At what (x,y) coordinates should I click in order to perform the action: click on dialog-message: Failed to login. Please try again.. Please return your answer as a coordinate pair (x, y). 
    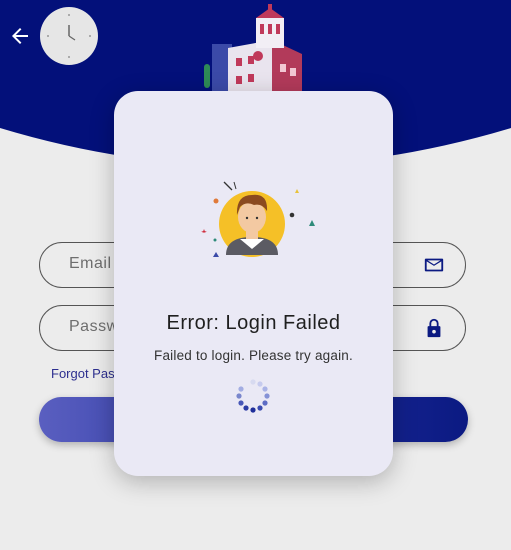
    Looking at the image, I should click on (253, 355).